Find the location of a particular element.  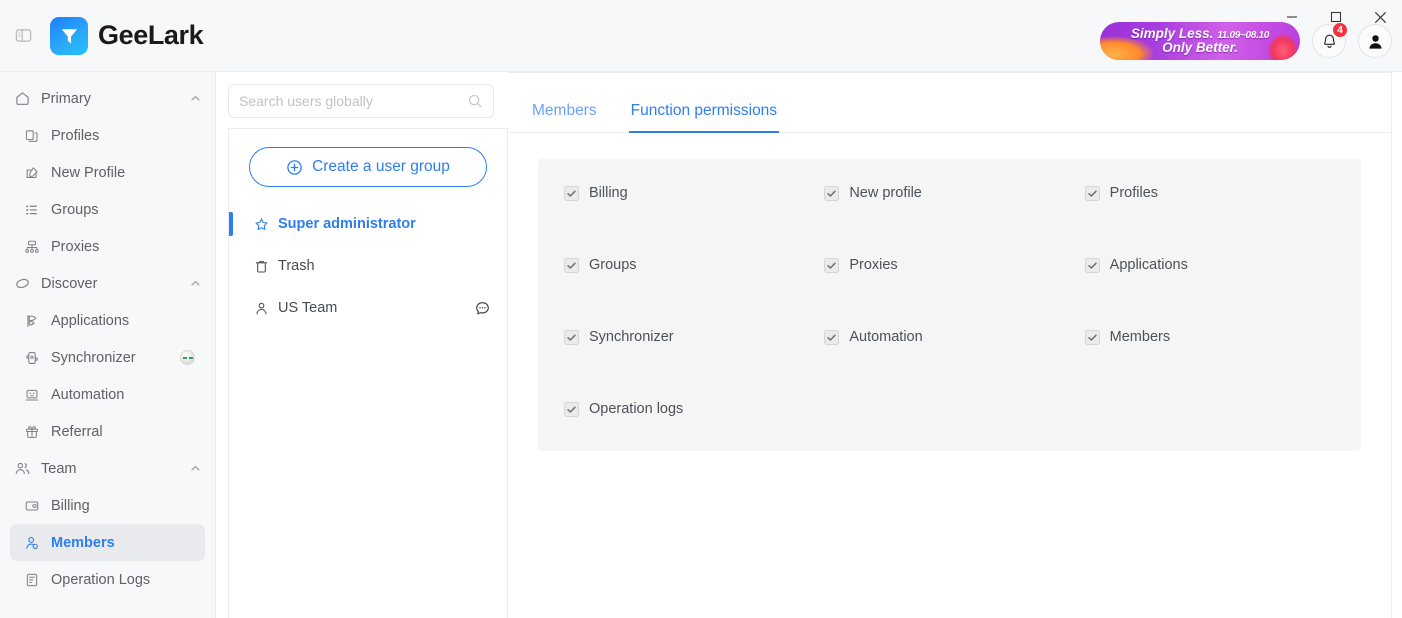

search-row is located at coordinates (362, 100).